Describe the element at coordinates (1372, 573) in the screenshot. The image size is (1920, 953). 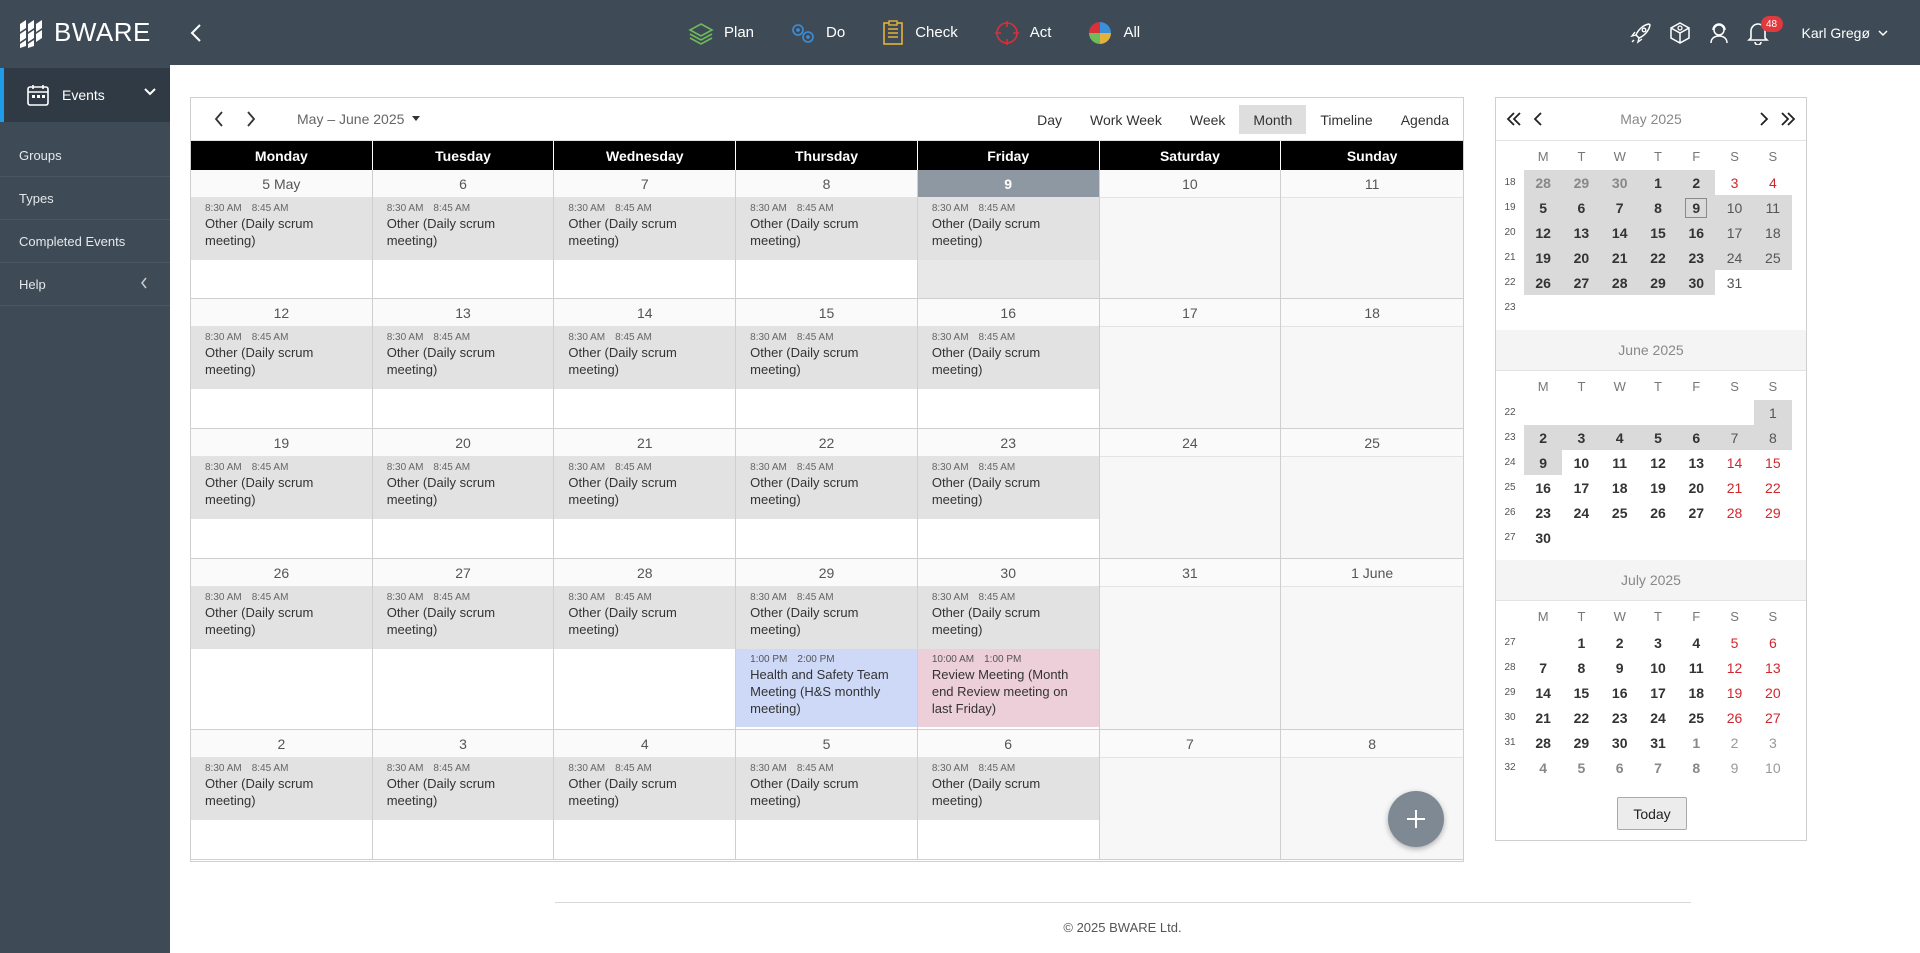
I see `day-number: 1 June` at that location.